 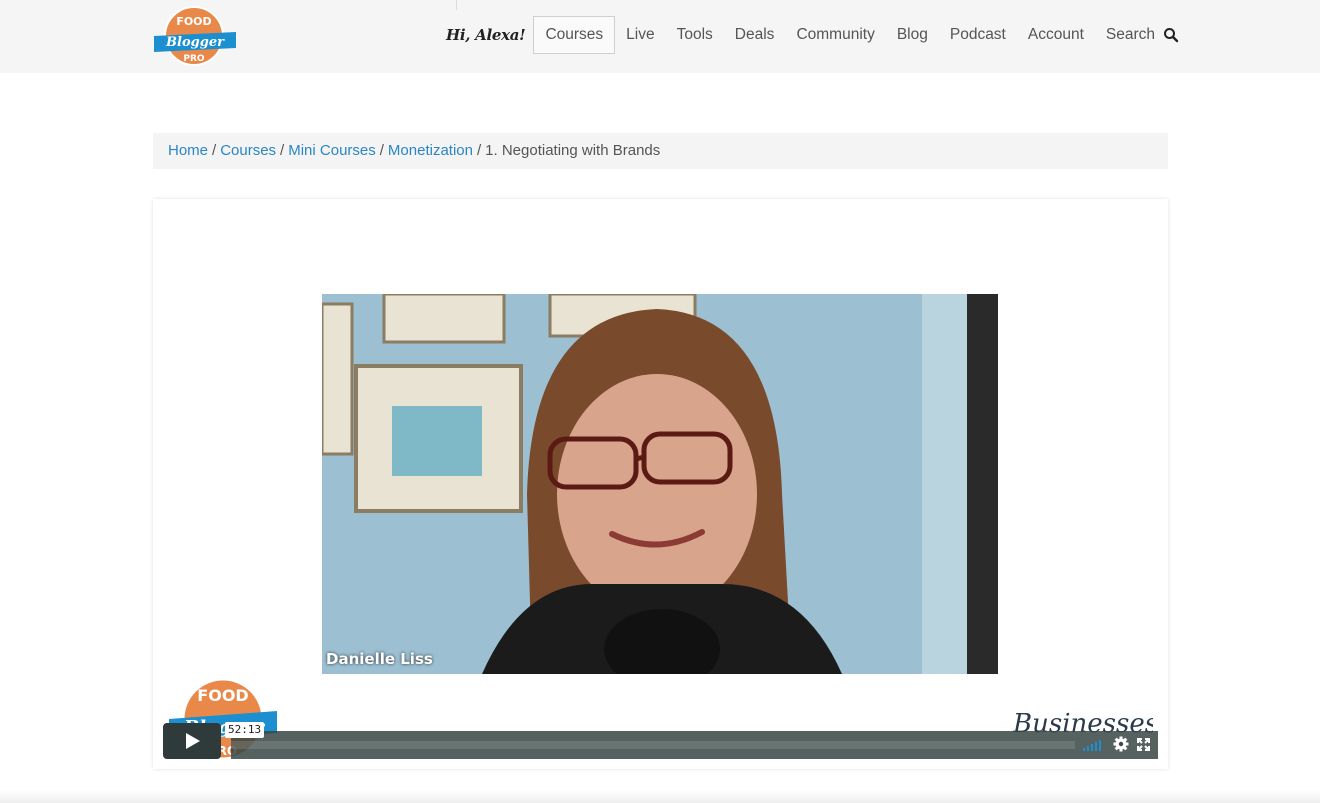 What do you see at coordinates (1143, 744) in the screenshot?
I see `fullscreen-icon` at bounding box center [1143, 744].